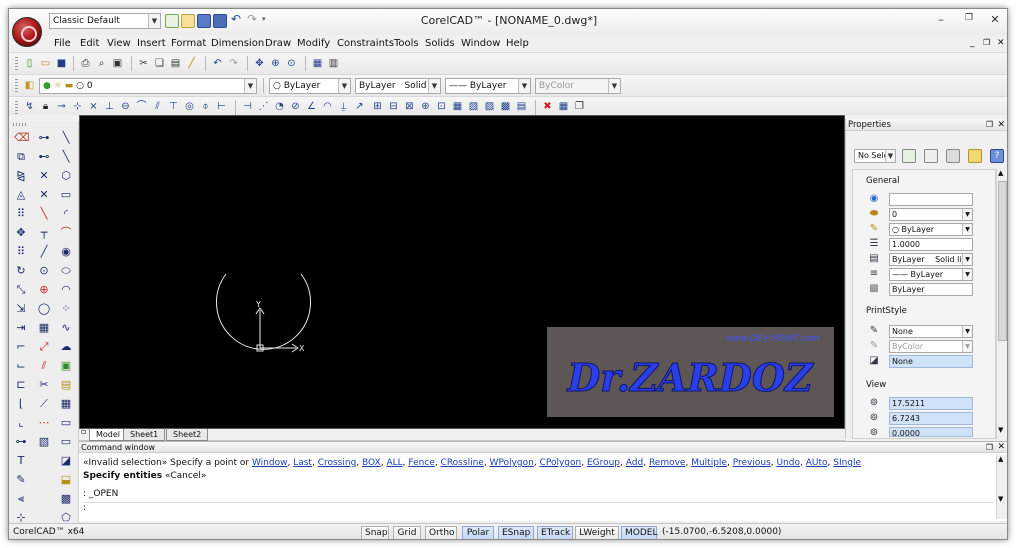 The height and width of the screenshot is (548, 1018). What do you see at coordinates (752, 463) in the screenshot?
I see `option-previous: Previous` at bounding box center [752, 463].